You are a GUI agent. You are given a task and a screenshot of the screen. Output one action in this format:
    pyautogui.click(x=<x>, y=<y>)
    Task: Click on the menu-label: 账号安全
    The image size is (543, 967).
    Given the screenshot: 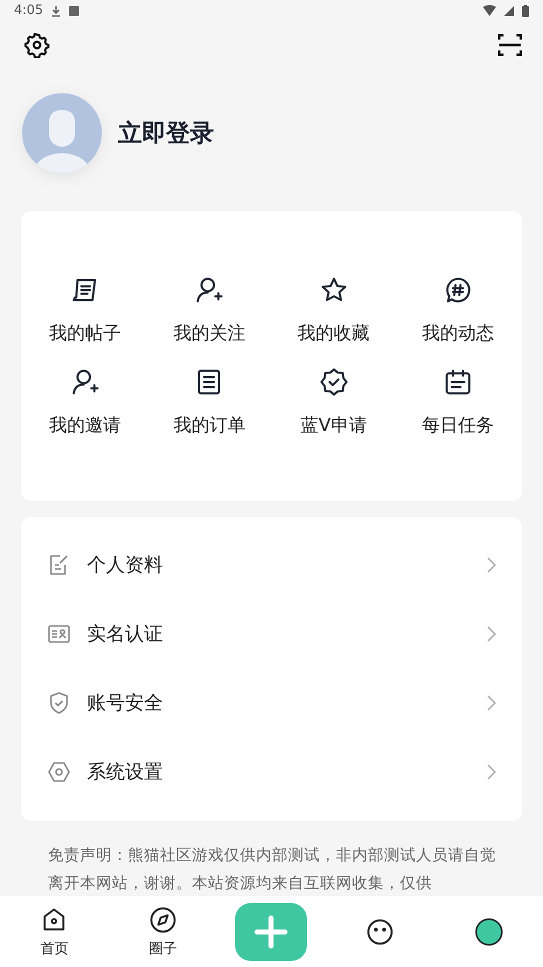 What is the action you would take?
    pyautogui.click(x=125, y=703)
    